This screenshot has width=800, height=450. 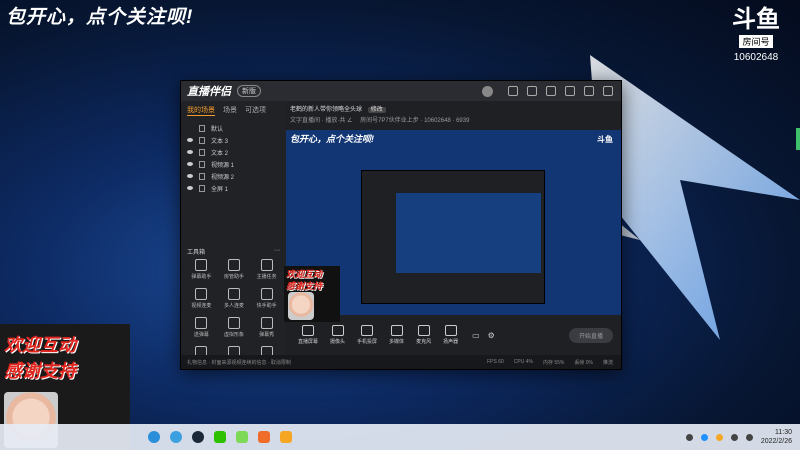 I want to click on taskbar-apps, so click(x=220, y=437).